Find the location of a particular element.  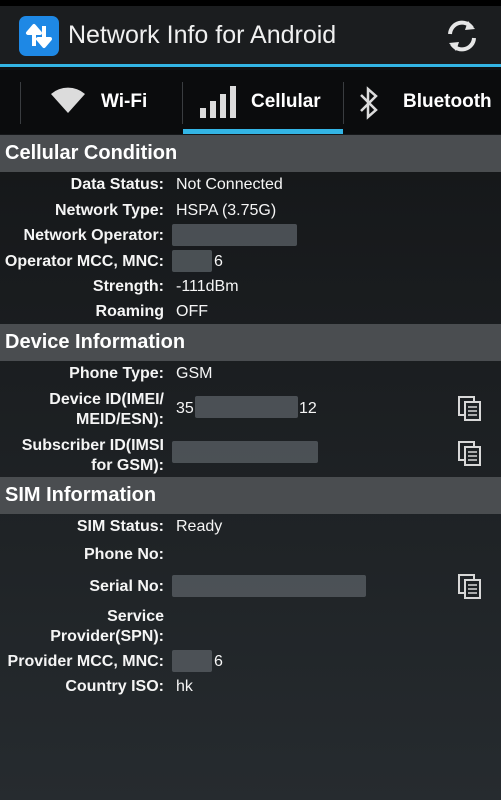

value-roaming: OFF is located at coordinates (192, 311).